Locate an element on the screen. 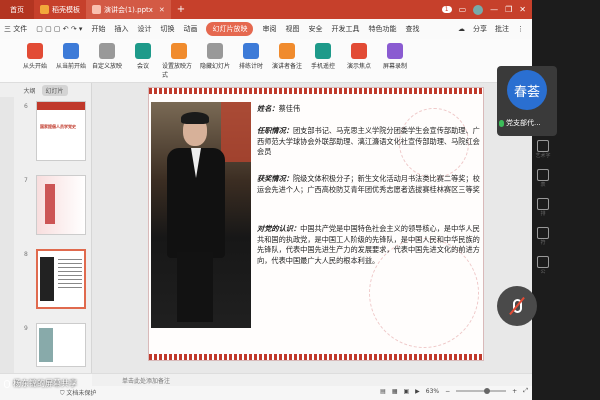  name-text: 姓名：蔡佳伟 is located at coordinates (369, 109).